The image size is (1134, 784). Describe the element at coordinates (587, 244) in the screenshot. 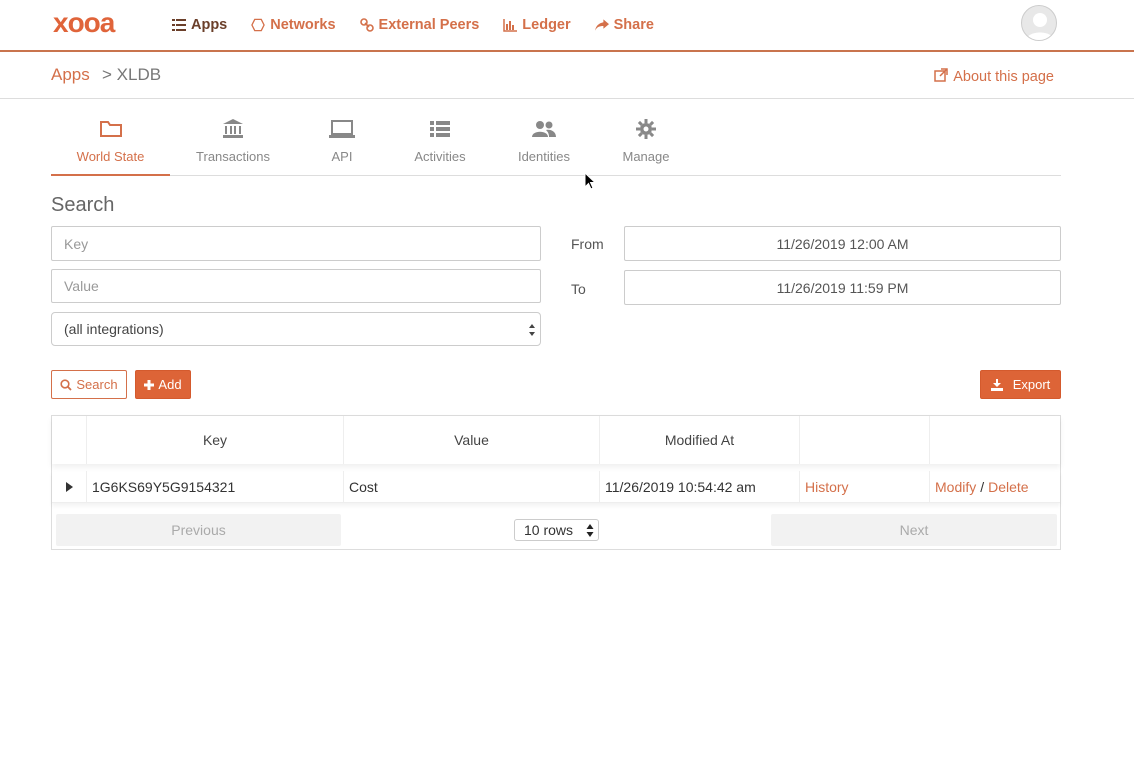

I see `from-label: From` at that location.